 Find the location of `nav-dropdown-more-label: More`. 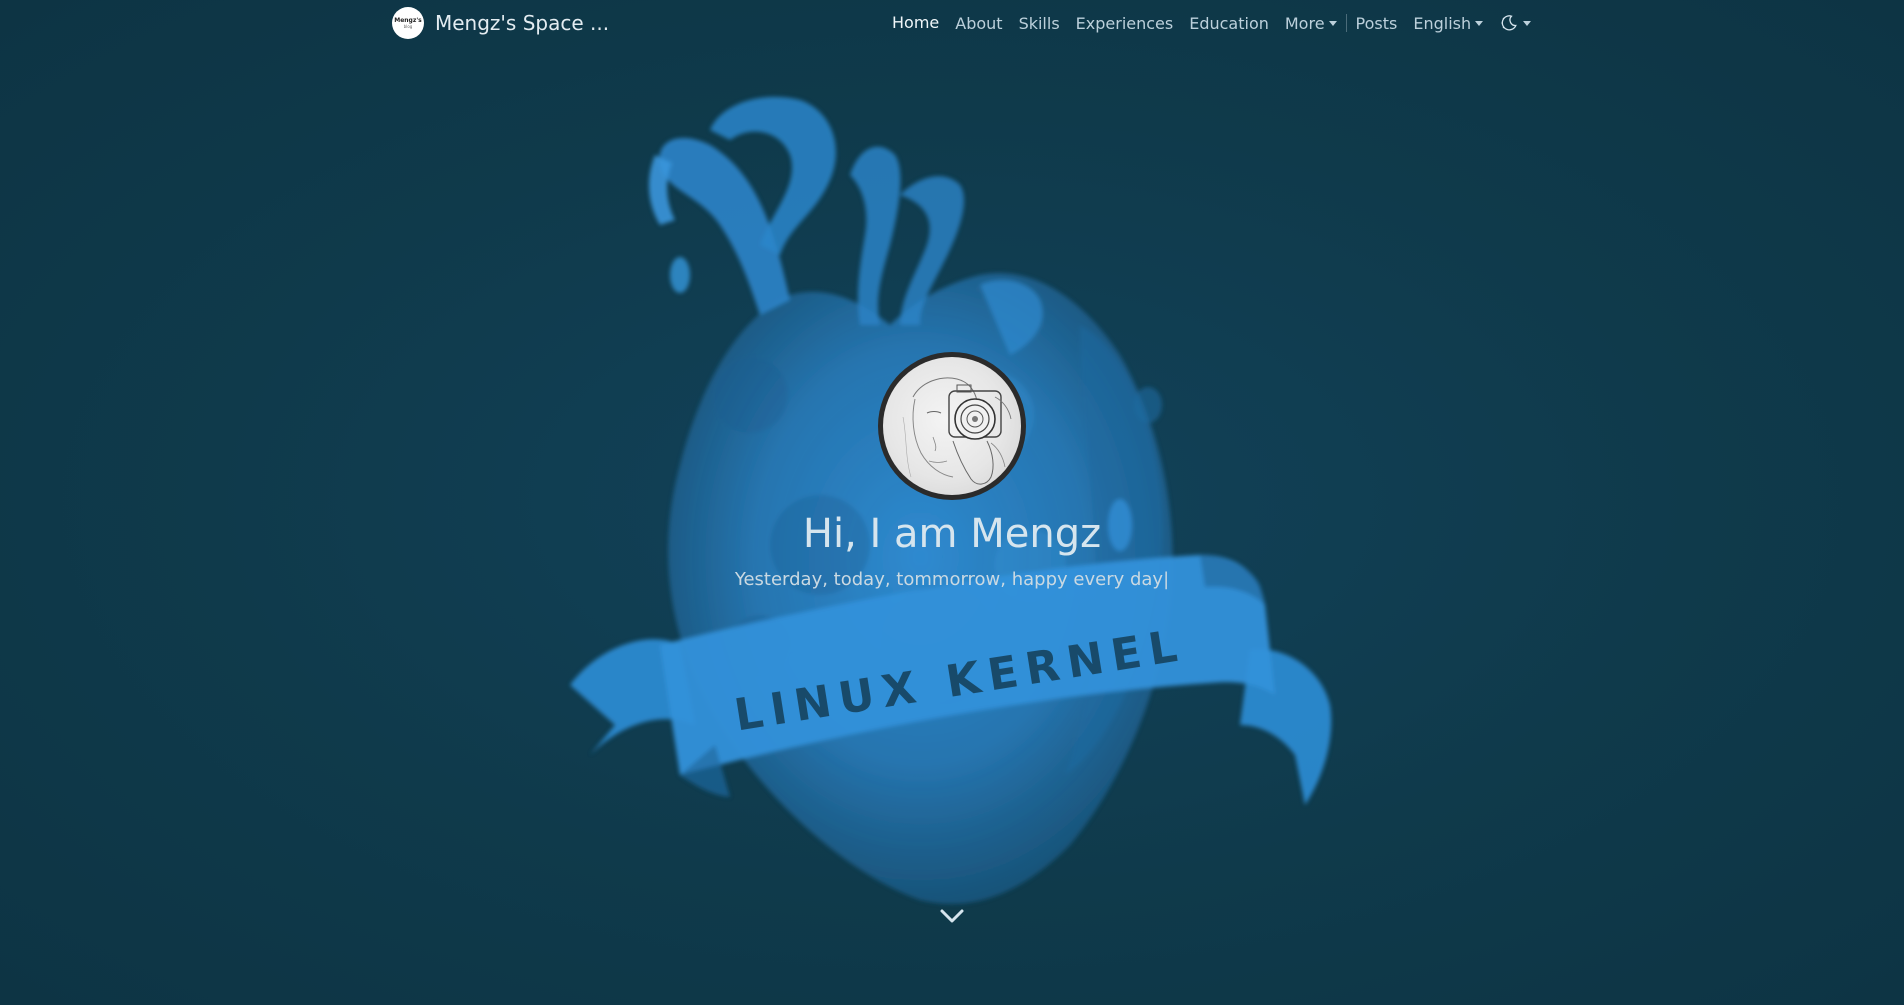

nav-dropdown-more-label: More is located at coordinates (1304, 23).